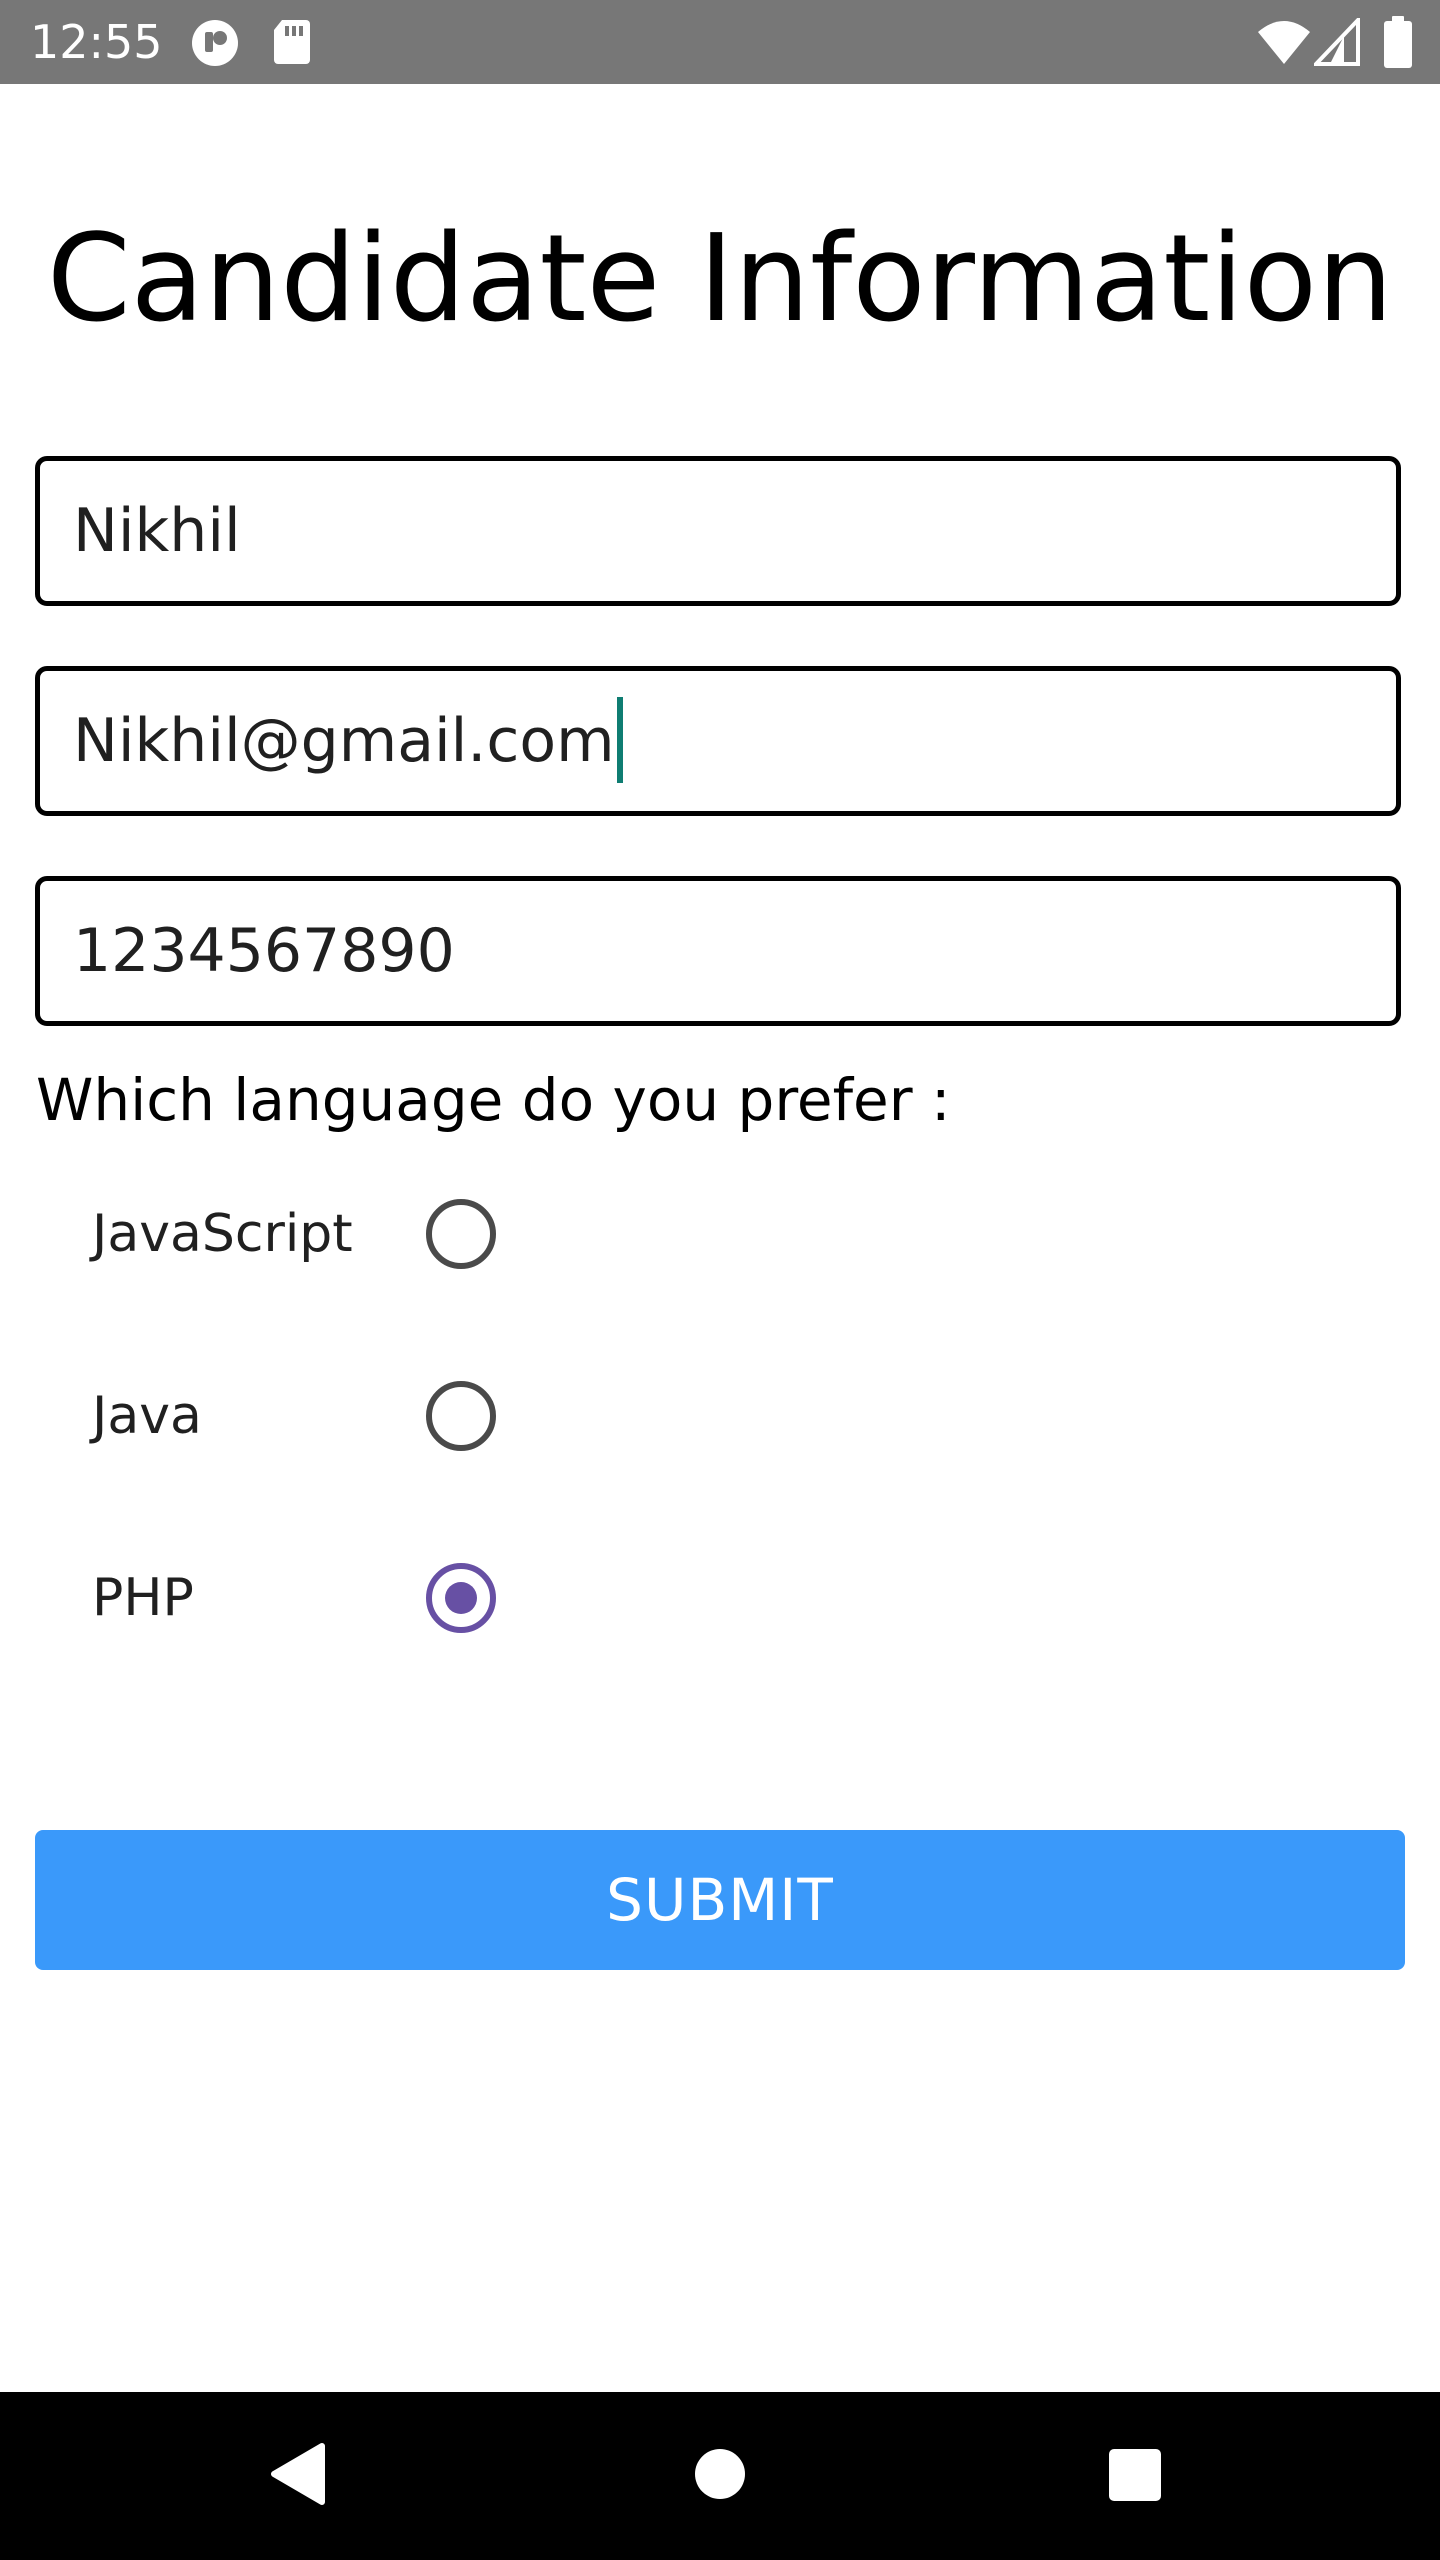  Describe the element at coordinates (1337, 42) in the screenshot. I see `signal-icon` at that location.